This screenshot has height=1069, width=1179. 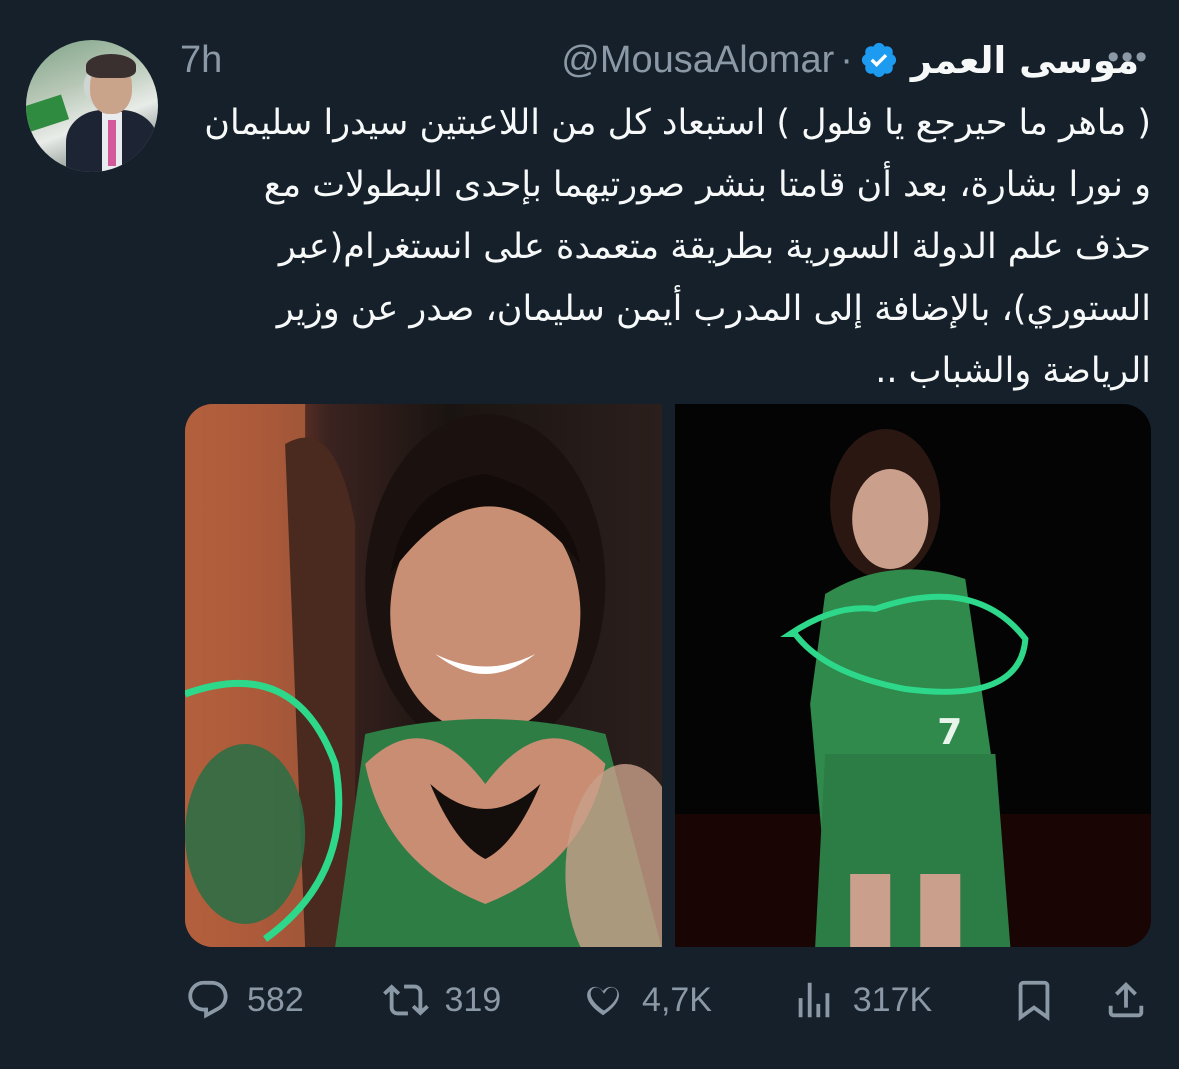 What do you see at coordinates (1034, 1000) in the screenshot?
I see `bookmark-icon` at bounding box center [1034, 1000].